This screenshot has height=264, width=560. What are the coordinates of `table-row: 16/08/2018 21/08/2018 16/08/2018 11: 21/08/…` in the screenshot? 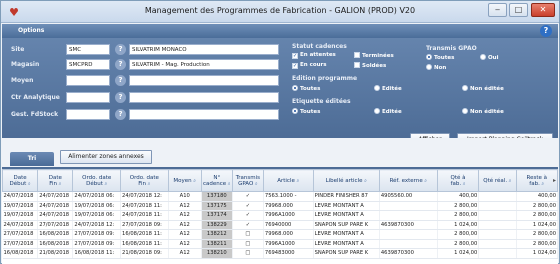 It's located at (280, 253).